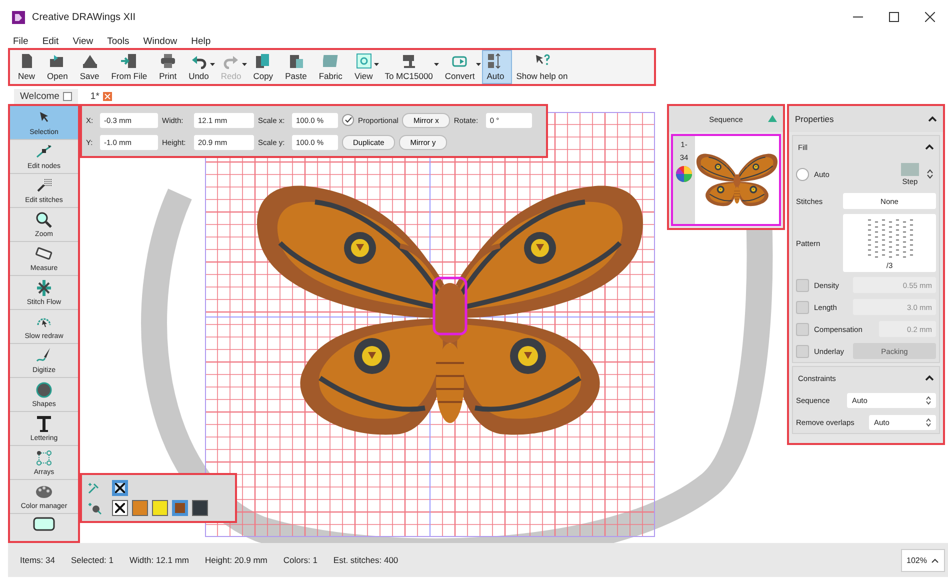 The width and height of the screenshot is (948, 579). Describe the element at coordinates (118, 41) in the screenshot. I see `menu-item: Tools` at that location.